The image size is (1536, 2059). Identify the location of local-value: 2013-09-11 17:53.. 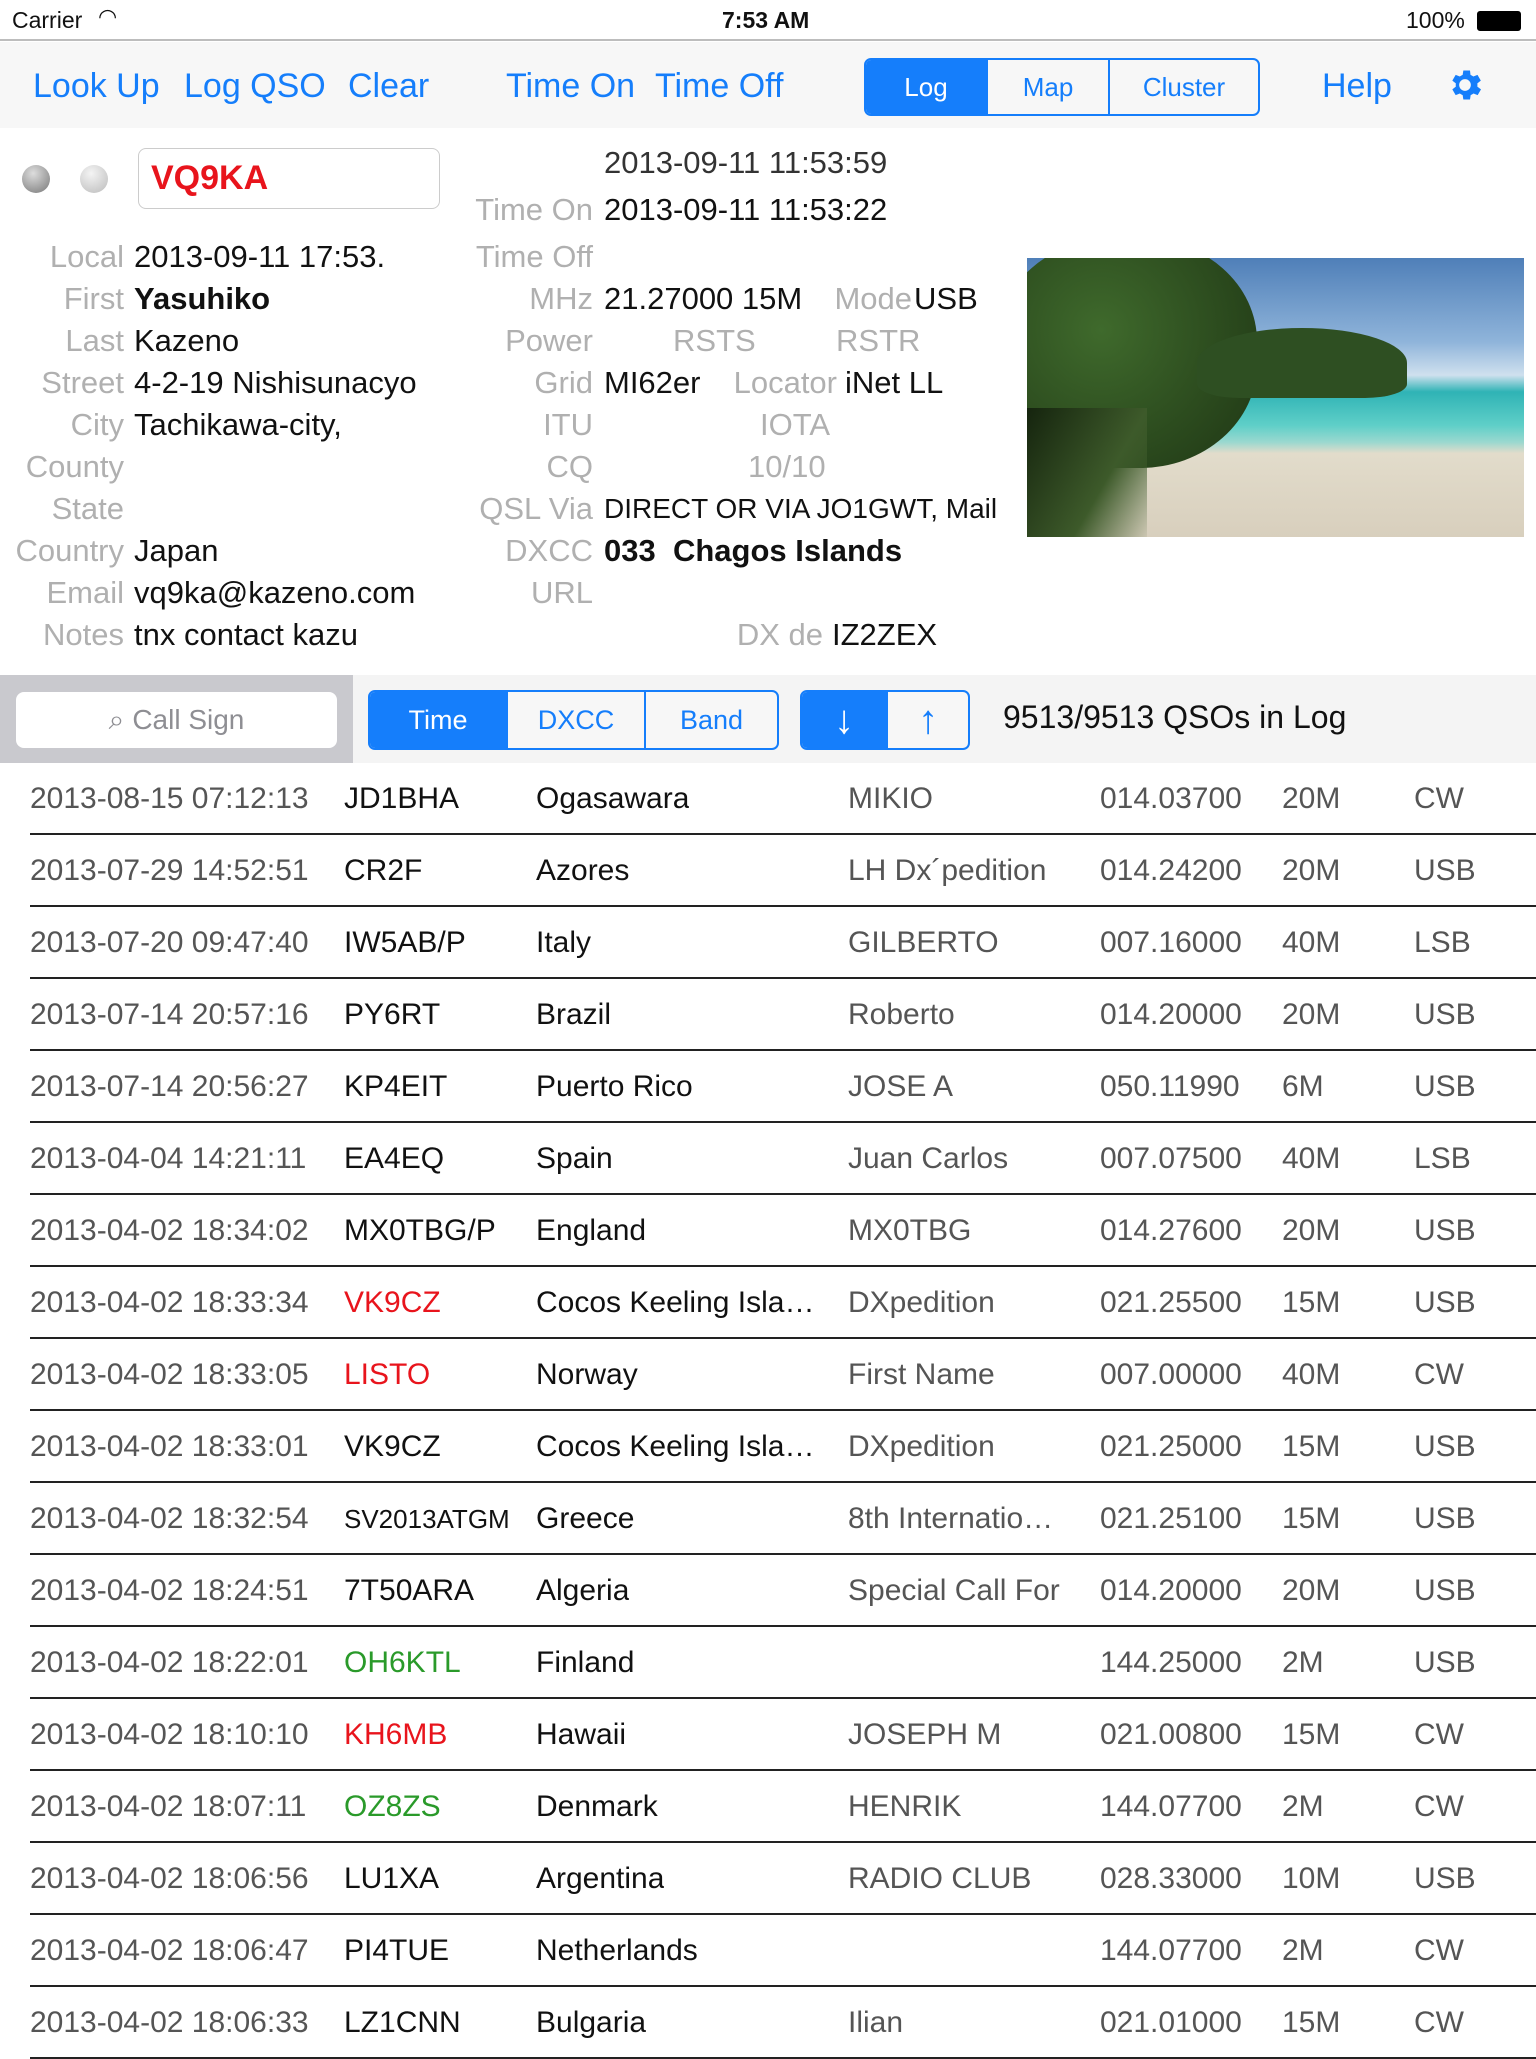
(260, 256).